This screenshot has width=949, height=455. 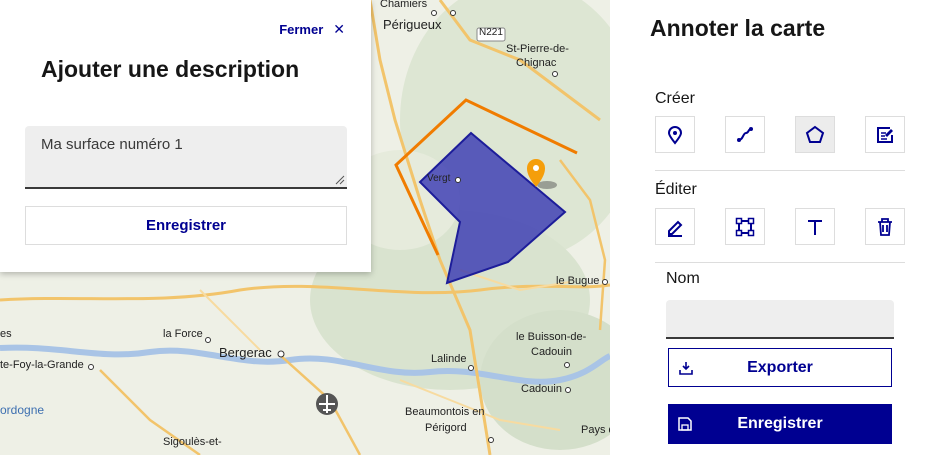 What do you see at coordinates (578, 281) in the screenshot?
I see `place-label: le Bugue` at bounding box center [578, 281].